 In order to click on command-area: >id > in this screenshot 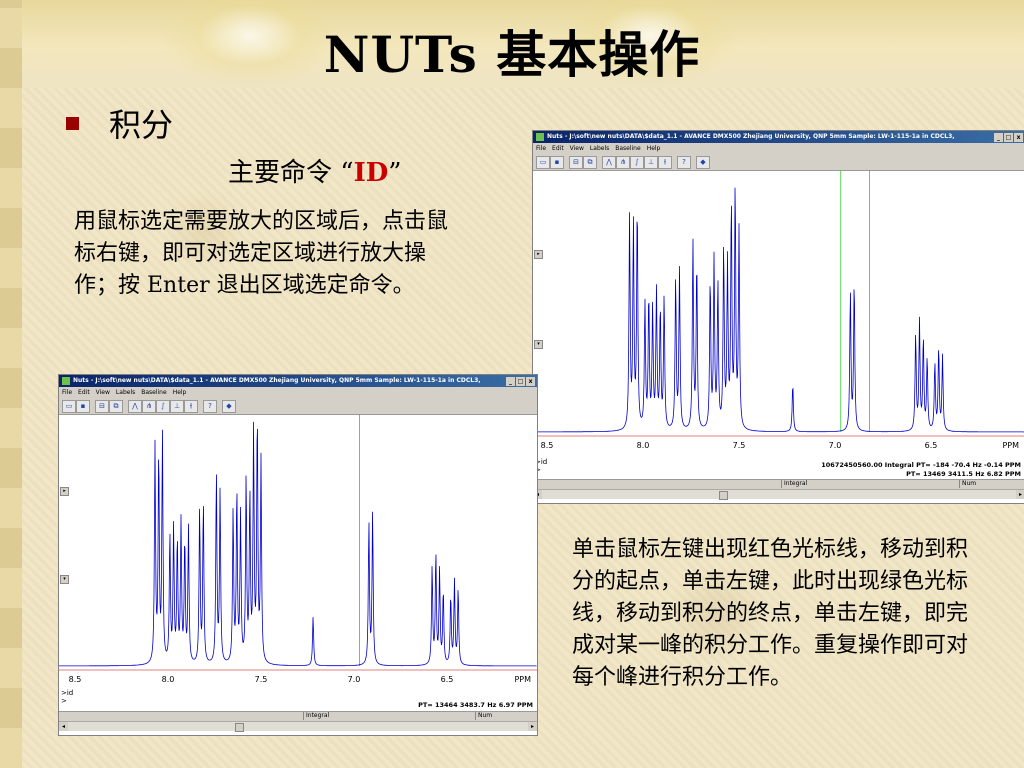, I will do `click(66, 697)`.